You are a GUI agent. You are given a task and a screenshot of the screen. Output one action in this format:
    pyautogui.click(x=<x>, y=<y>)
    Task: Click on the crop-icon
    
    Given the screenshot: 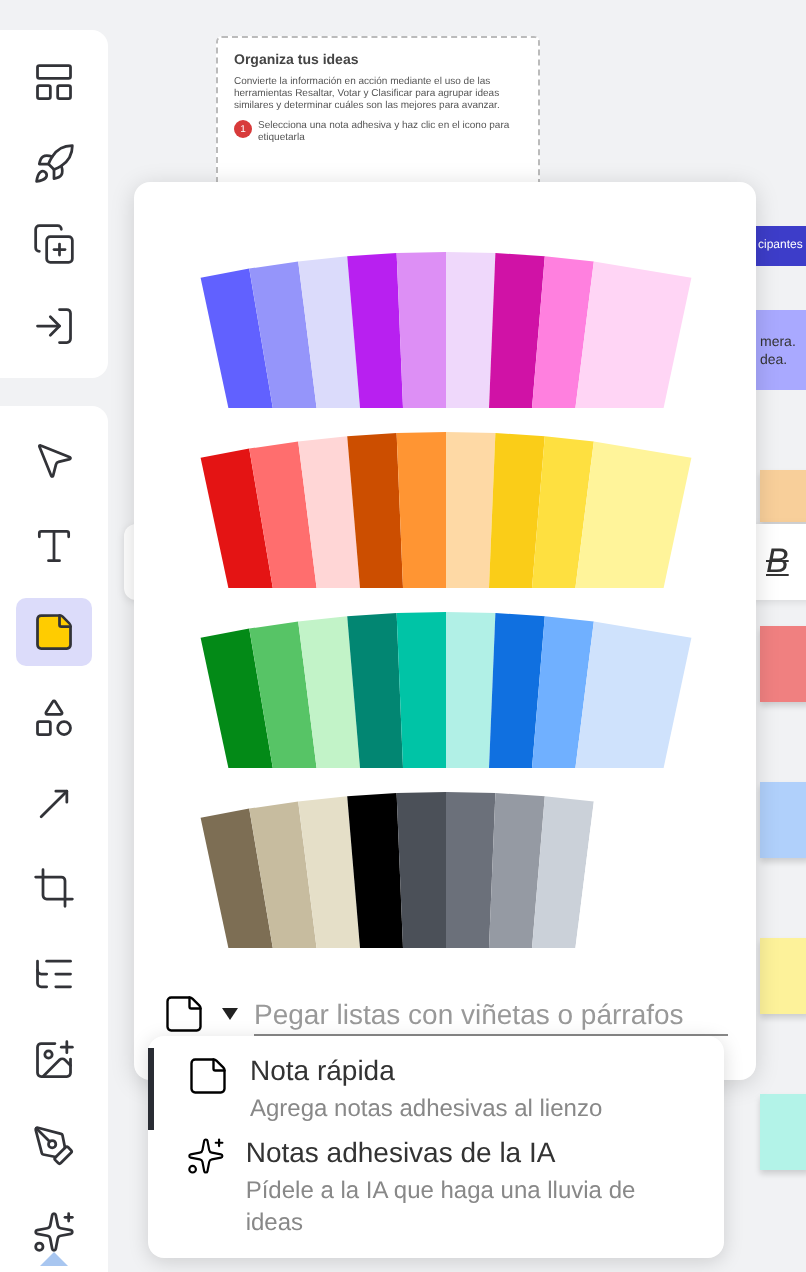 What is the action you would take?
    pyautogui.click(x=54, y=888)
    